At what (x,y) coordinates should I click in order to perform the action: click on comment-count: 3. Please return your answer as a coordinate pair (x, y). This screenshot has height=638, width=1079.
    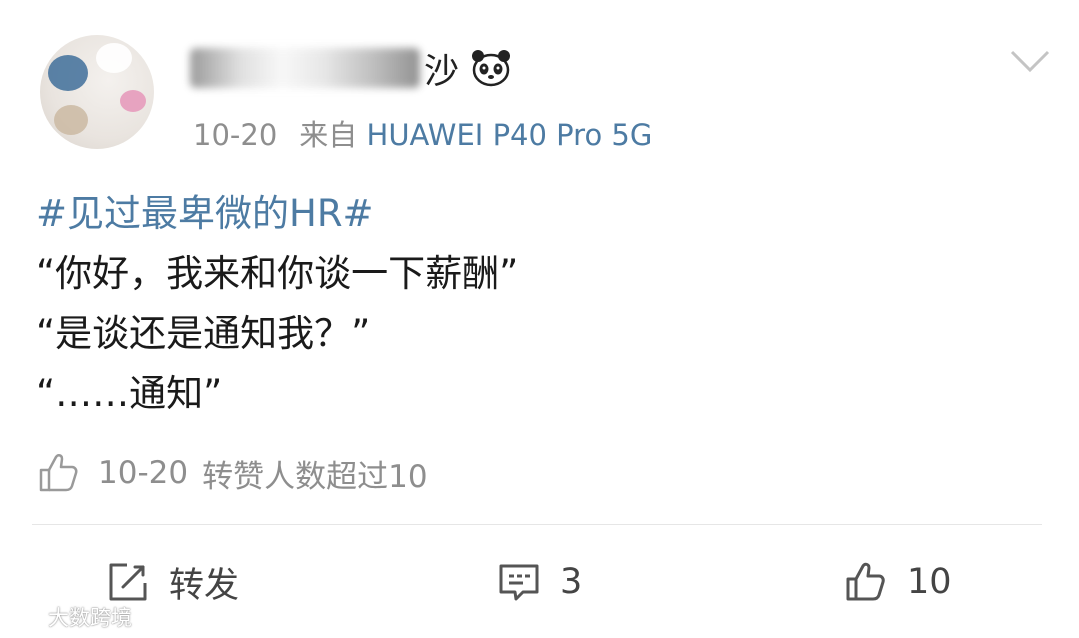
    Looking at the image, I should click on (571, 582).